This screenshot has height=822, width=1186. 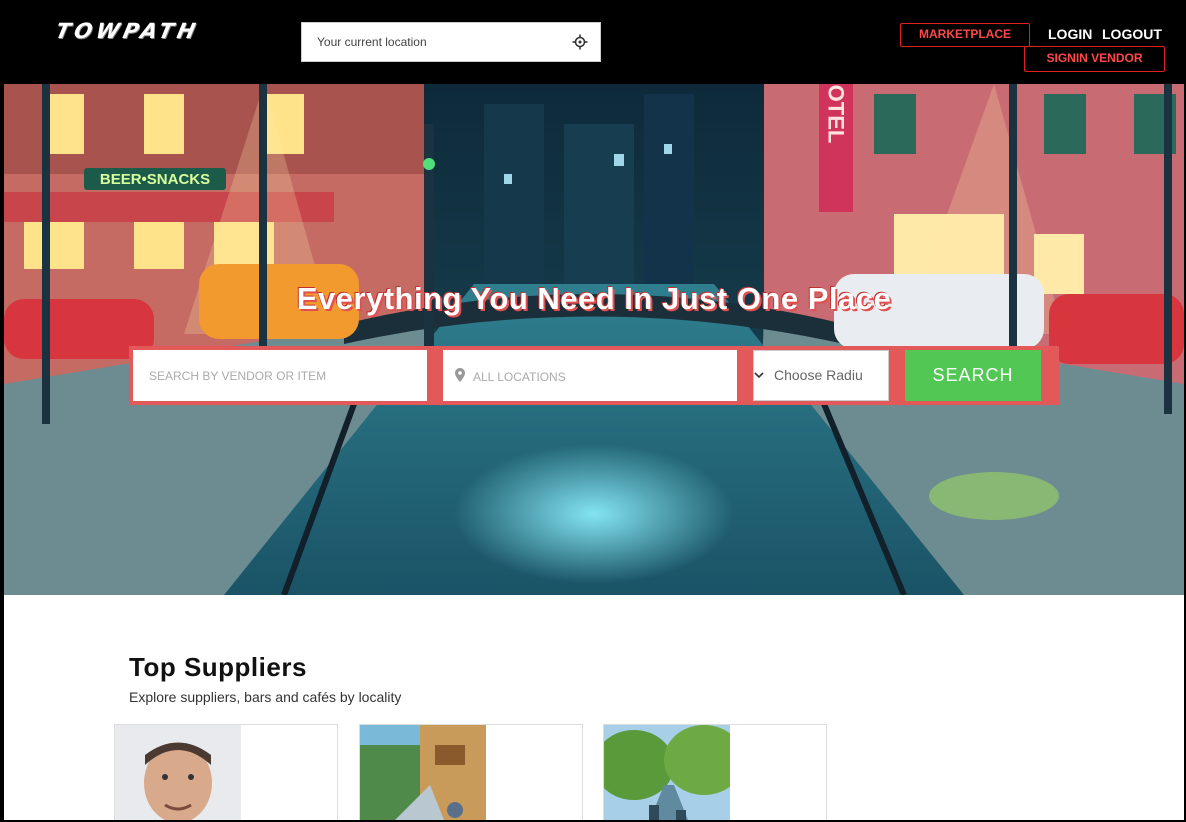 I want to click on logout-link: LOGOUT, so click(x=1132, y=34).